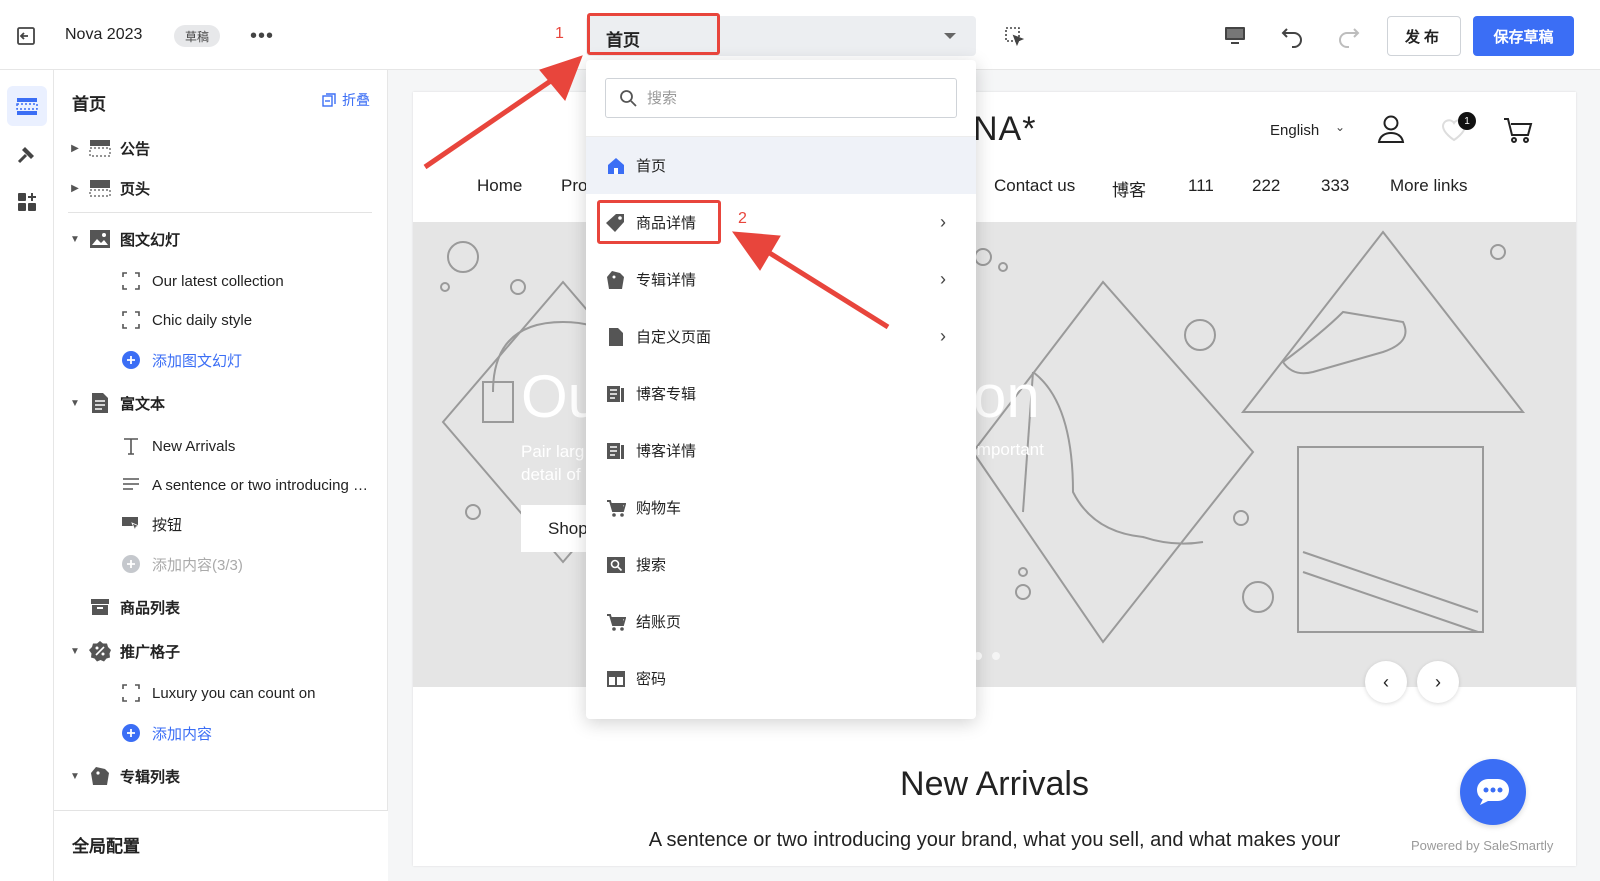  I want to click on language-selector: English, so click(1294, 130).